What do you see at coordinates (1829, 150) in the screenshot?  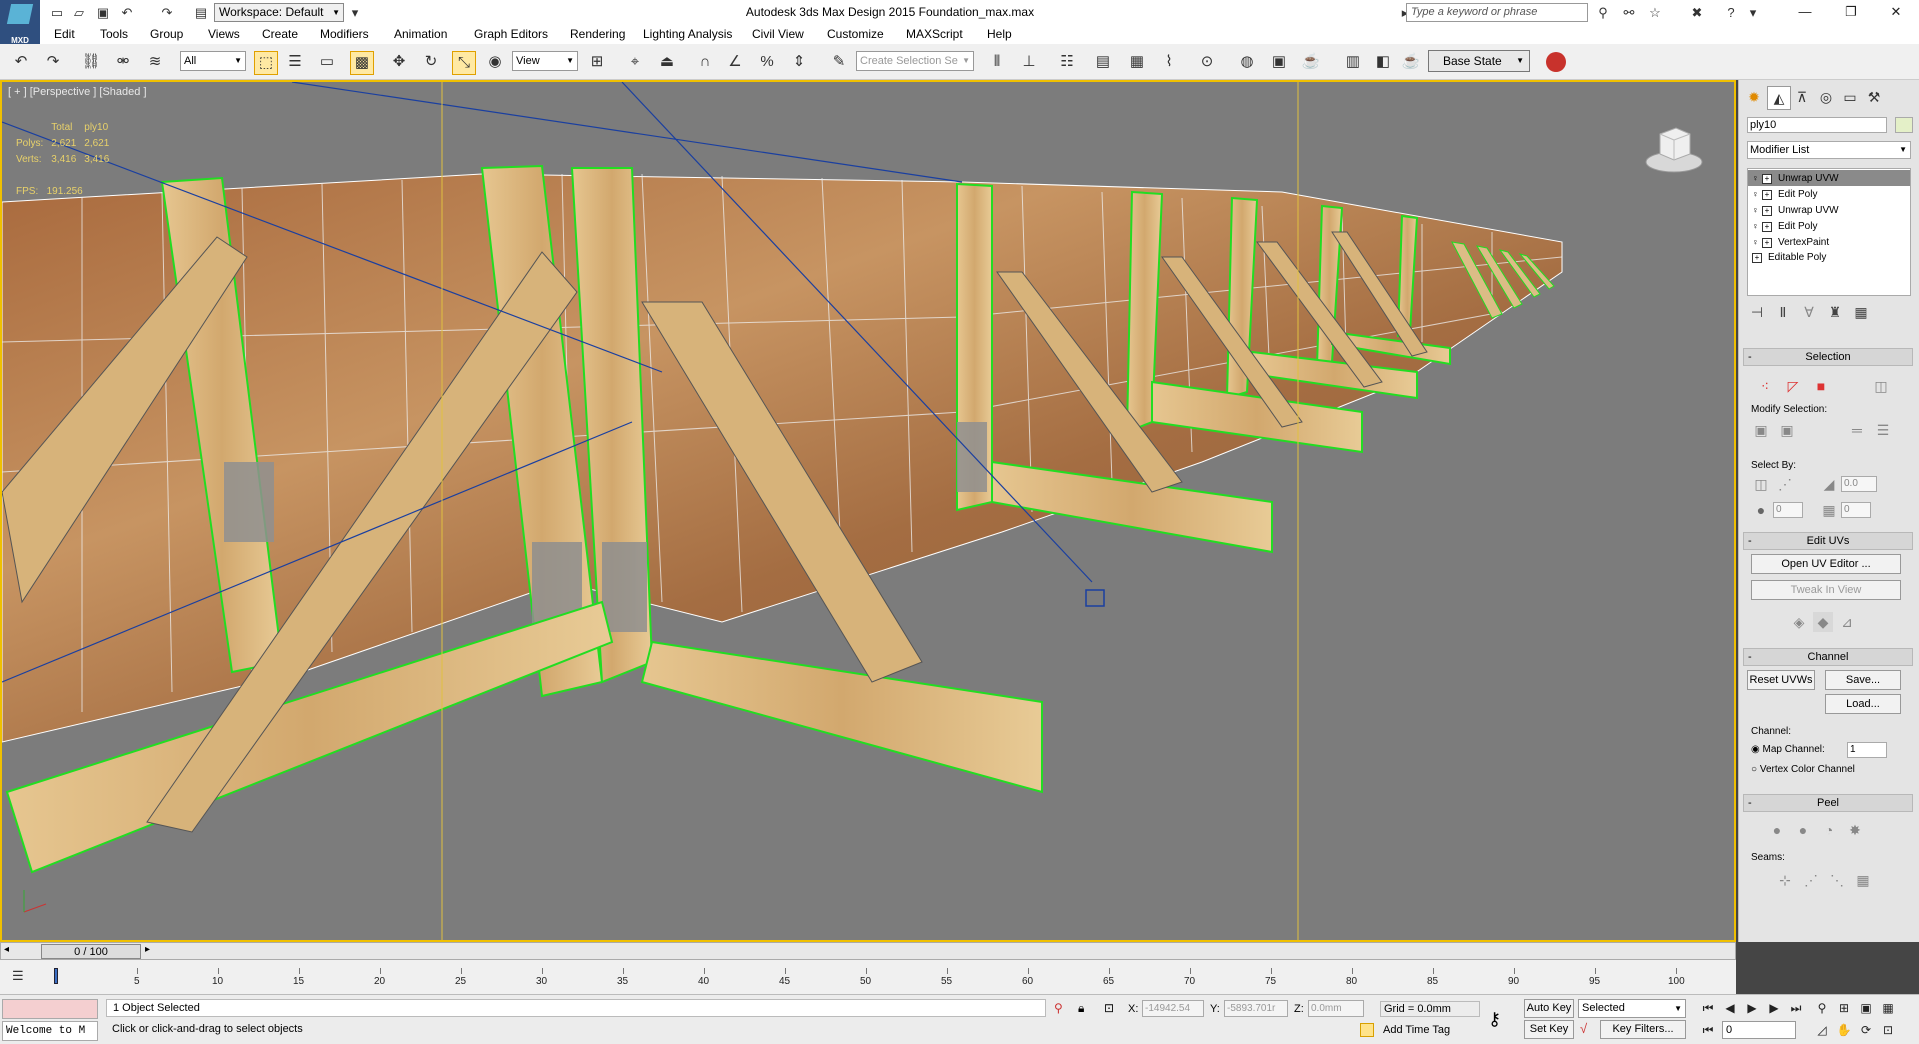 I see `modifier-list-dropdown: Modifier List ▼` at bounding box center [1829, 150].